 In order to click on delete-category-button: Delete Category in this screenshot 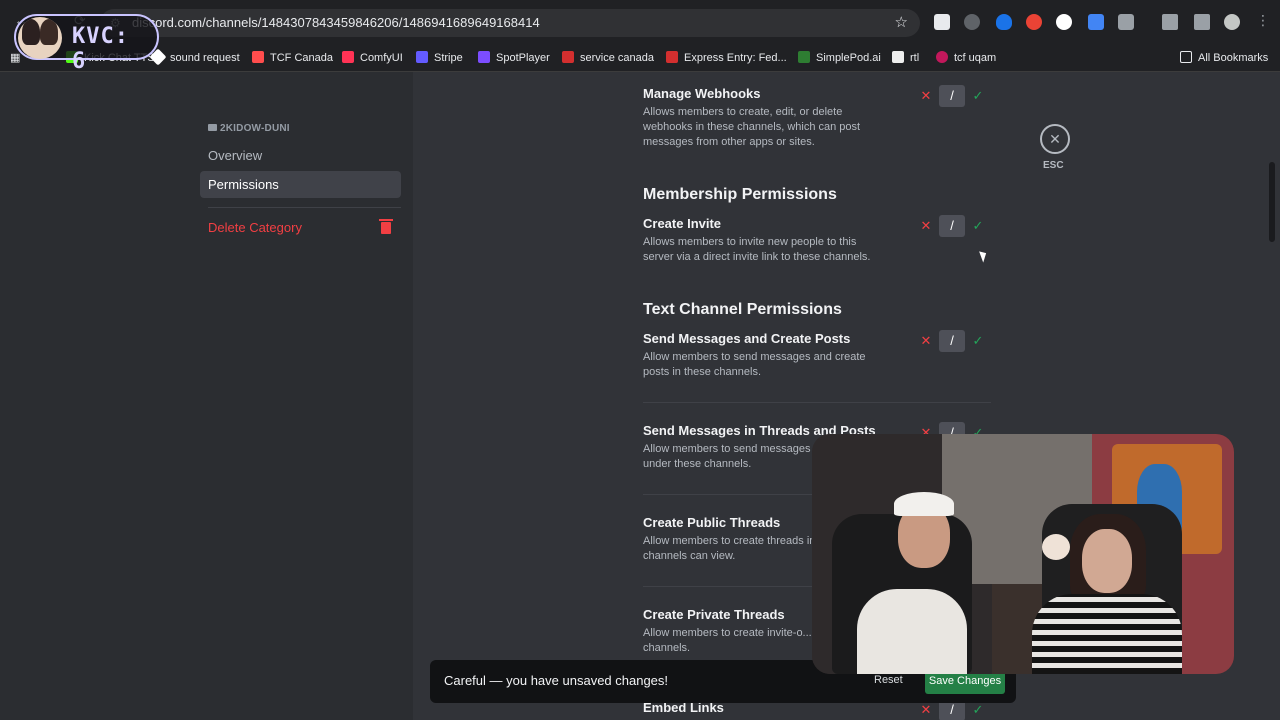, I will do `click(300, 227)`.